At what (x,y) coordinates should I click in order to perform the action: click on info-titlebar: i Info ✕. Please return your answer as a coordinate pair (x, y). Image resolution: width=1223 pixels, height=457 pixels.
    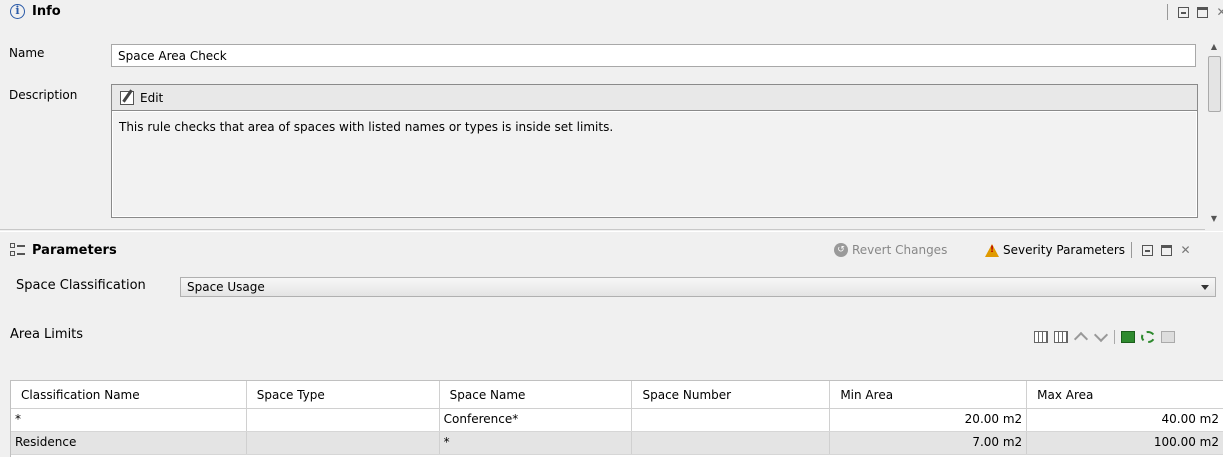
    Looking at the image, I should click on (611, 11).